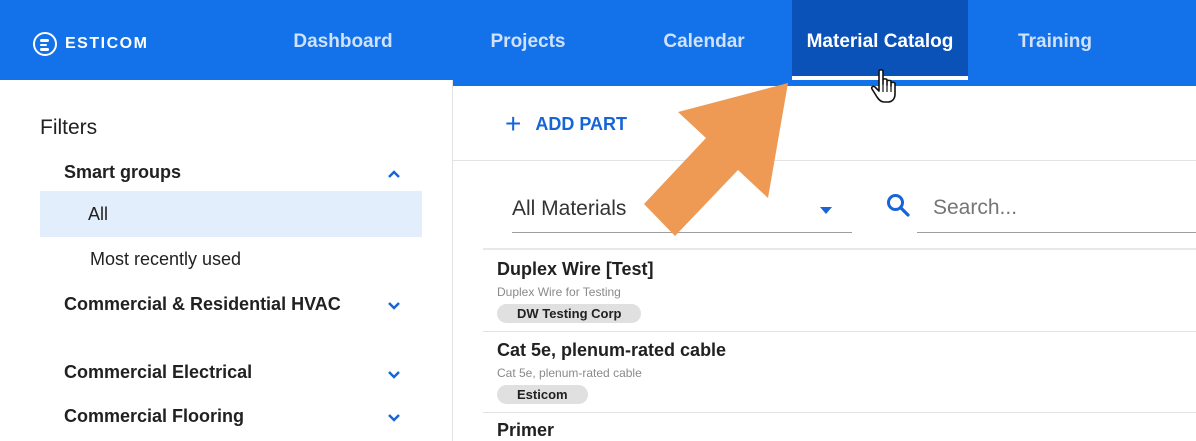 The image size is (1196, 441). Describe the element at coordinates (559, 292) in the screenshot. I see `part-description: Duplex Wire for Testing` at that location.